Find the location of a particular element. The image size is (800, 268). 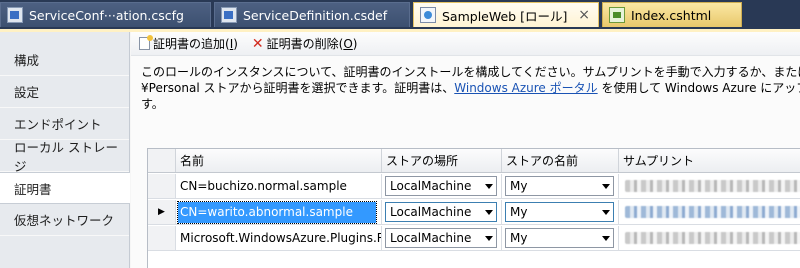

table-row: CN=buchizo.normal.sample LocalMachine My is located at coordinates (474, 186).